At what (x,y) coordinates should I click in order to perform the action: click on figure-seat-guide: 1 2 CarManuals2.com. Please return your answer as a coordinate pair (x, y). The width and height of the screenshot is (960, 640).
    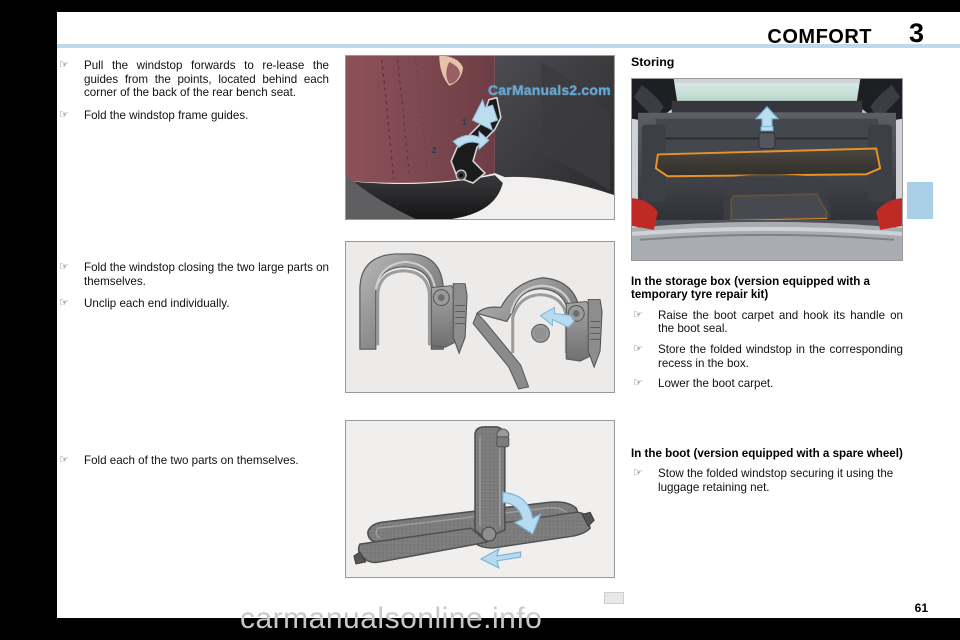
    Looking at the image, I should click on (480, 137).